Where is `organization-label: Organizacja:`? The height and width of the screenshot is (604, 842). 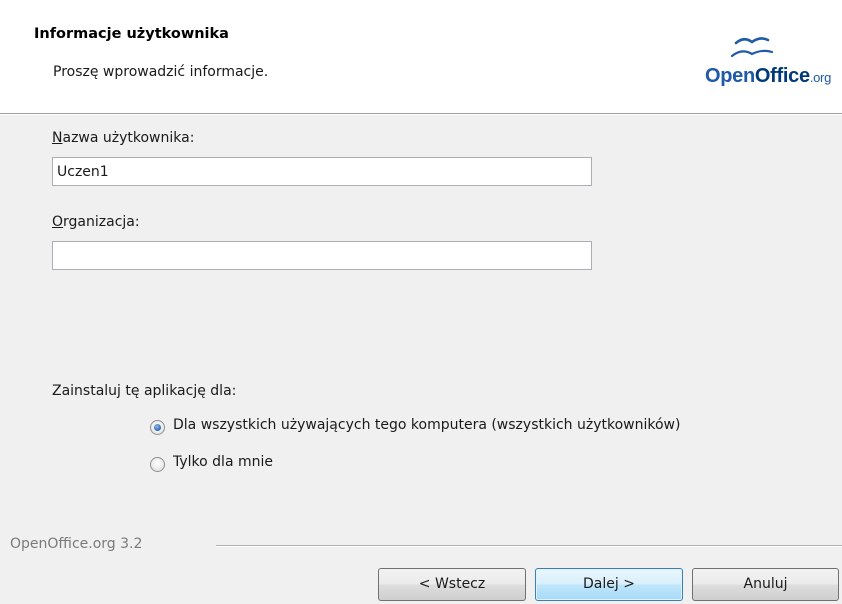 organization-label: Organizacja: is located at coordinates (96, 222).